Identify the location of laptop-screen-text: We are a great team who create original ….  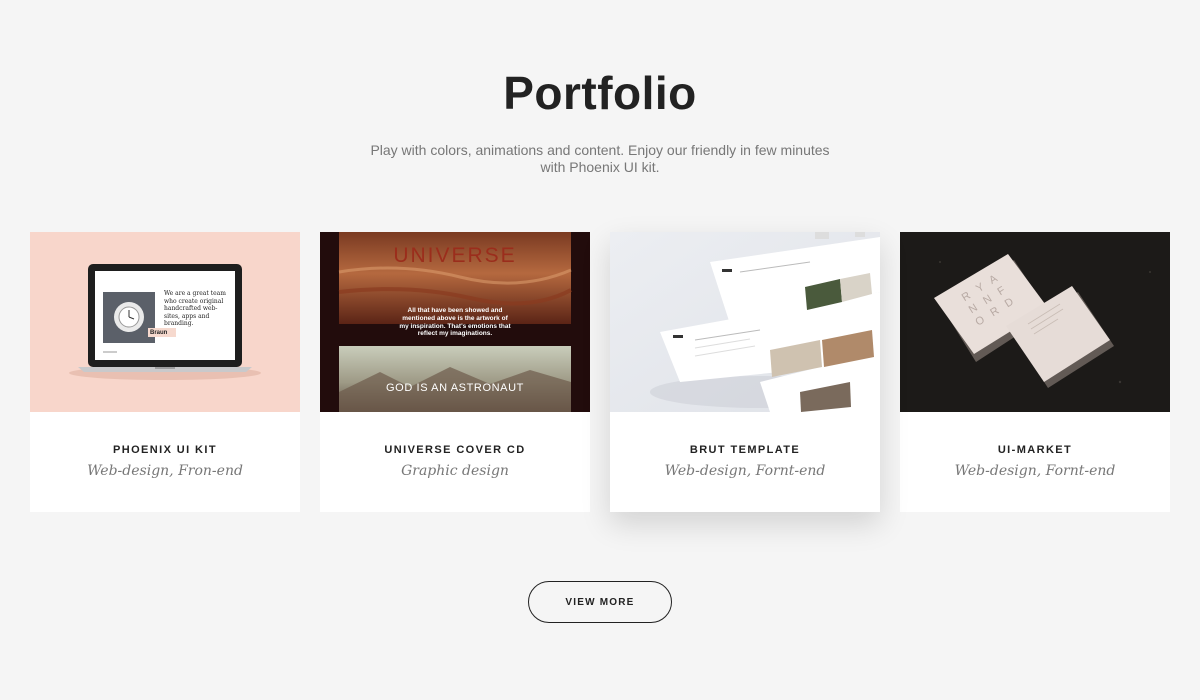
(195, 308).